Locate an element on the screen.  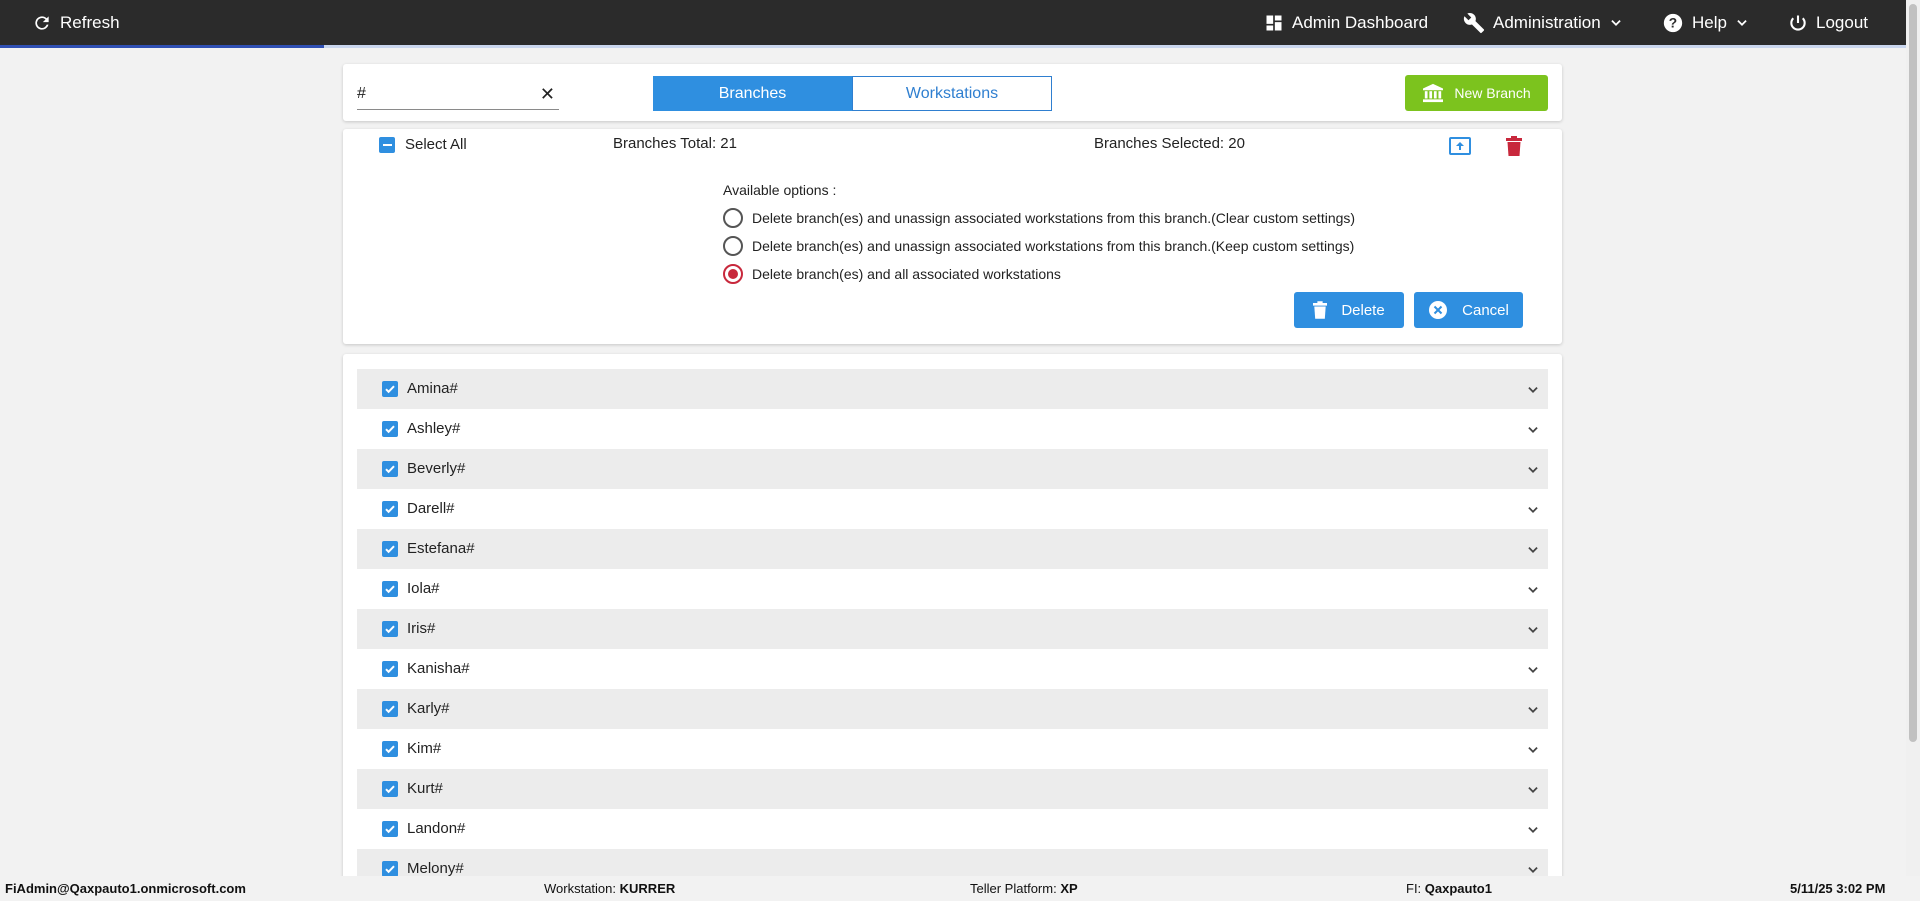
new-branch-button: New Branch is located at coordinates (1476, 93).